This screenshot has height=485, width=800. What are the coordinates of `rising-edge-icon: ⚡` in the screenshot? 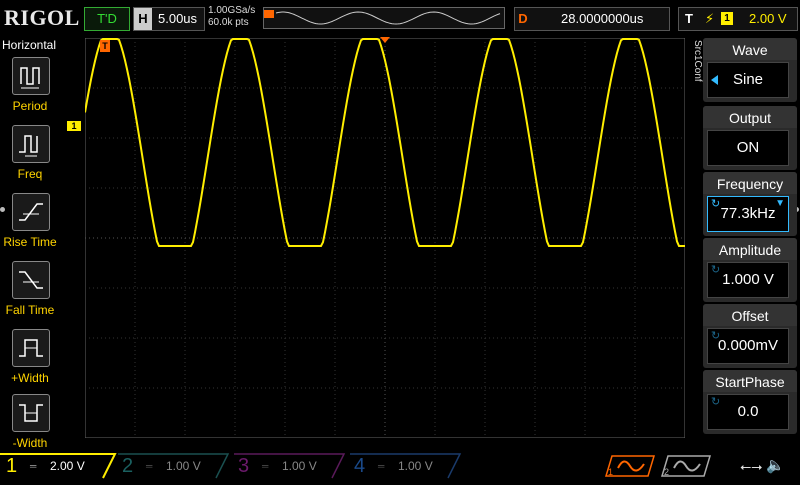 It's located at (710, 18).